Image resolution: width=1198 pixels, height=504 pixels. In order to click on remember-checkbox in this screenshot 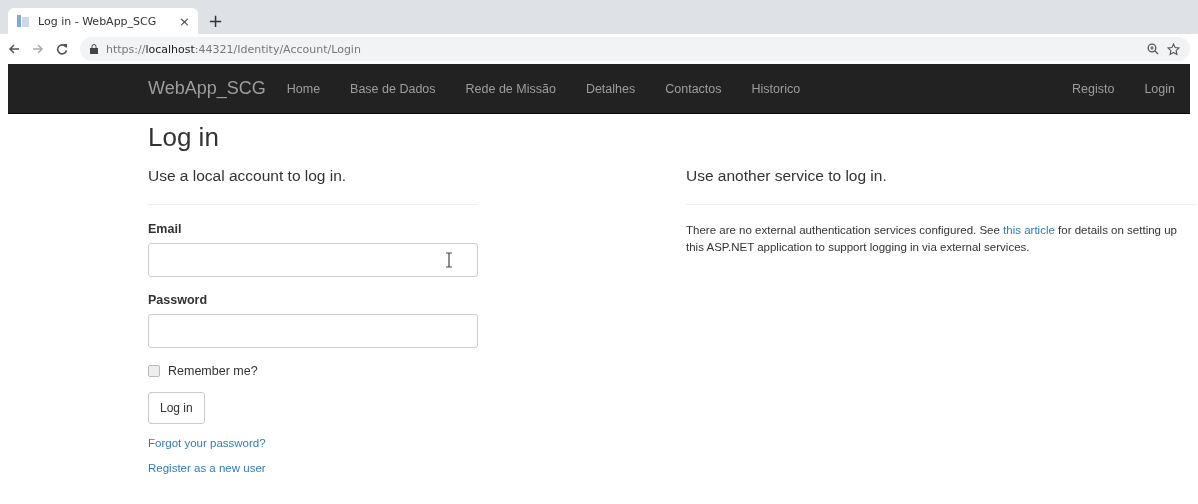, I will do `click(154, 371)`.